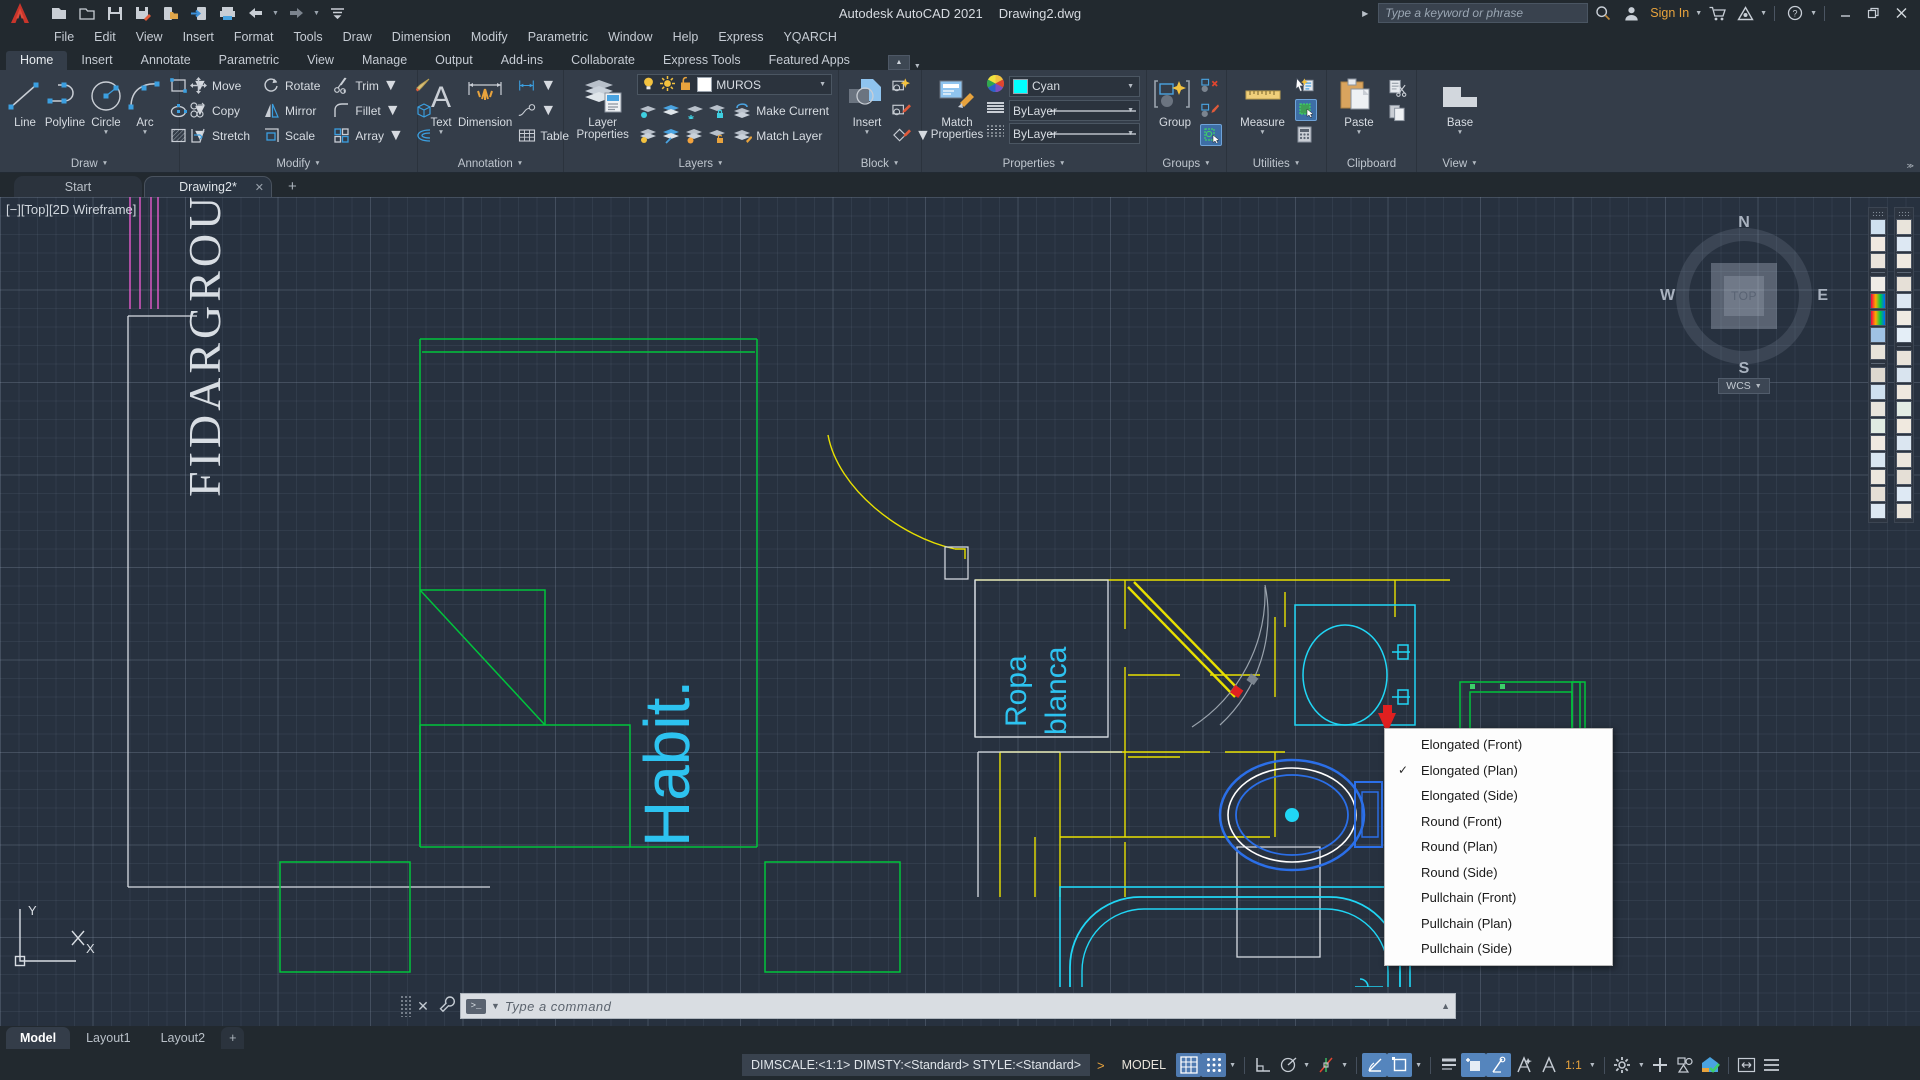 The height and width of the screenshot is (1080, 1920). What do you see at coordinates (447, 1006) in the screenshot?
I see `command-line-settings-icon` at bounding box center [447, 1006].